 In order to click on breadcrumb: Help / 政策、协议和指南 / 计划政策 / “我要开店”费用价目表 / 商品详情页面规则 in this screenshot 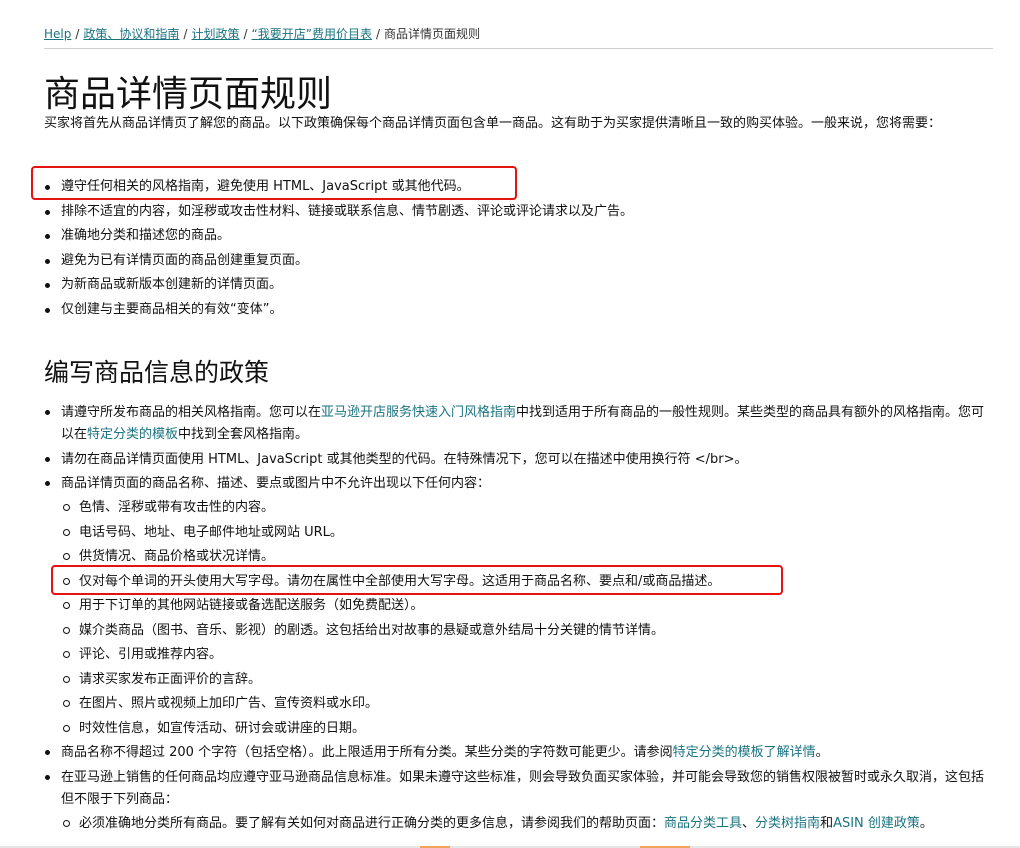, I will do `click(262, 33)`.